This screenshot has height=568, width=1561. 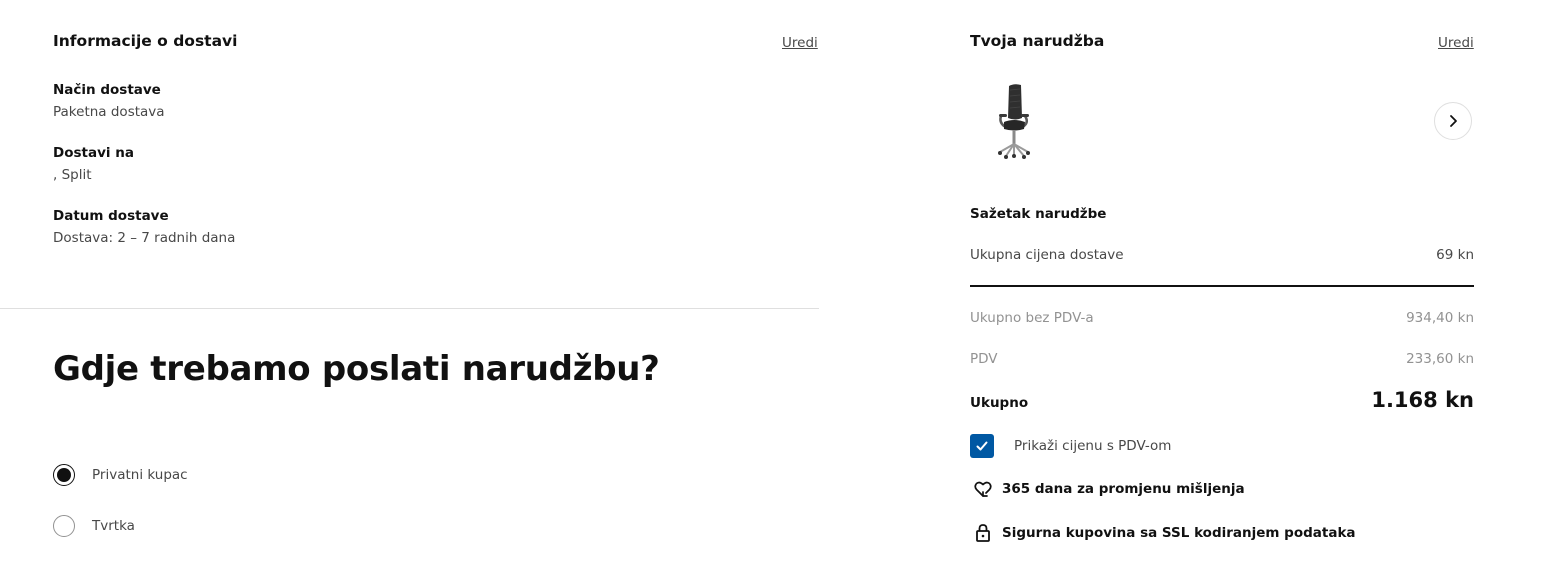 What do you see at coordinates (111, 216) in the screenshot?
I see `delivery-date-label: Datum dostave` at bounding box center [111, 216].